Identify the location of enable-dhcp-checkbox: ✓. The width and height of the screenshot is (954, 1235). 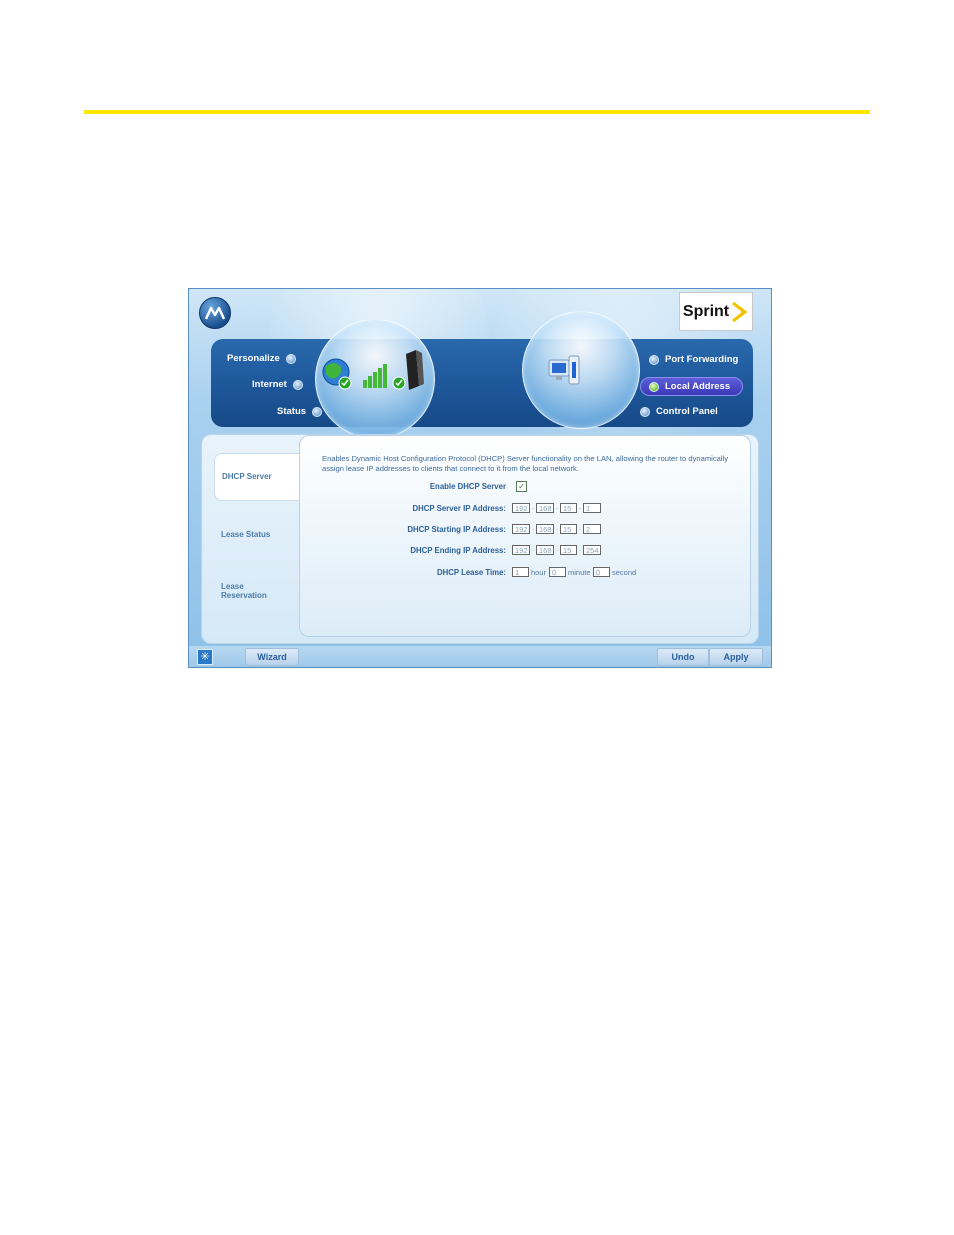
(521, 486).